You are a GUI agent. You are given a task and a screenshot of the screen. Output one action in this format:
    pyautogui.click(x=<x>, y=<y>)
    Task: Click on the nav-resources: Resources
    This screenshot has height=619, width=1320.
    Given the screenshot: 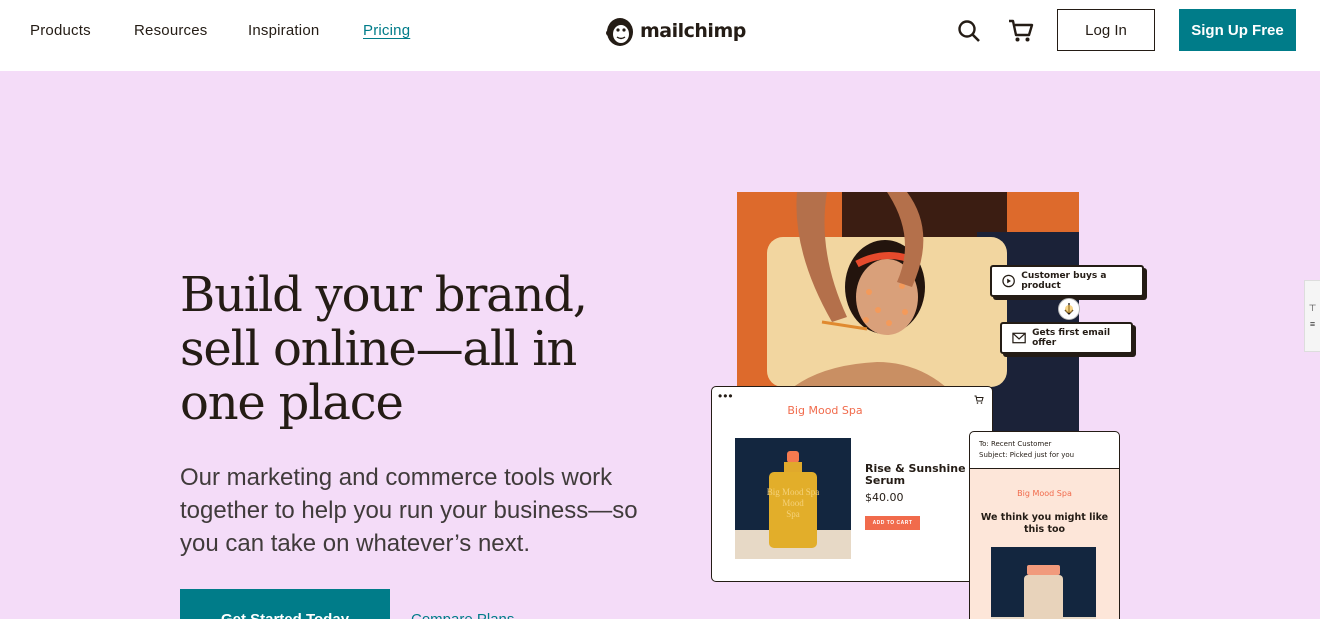 What is the action you would take?
    pyautogui.click(x=171, y=30)
    